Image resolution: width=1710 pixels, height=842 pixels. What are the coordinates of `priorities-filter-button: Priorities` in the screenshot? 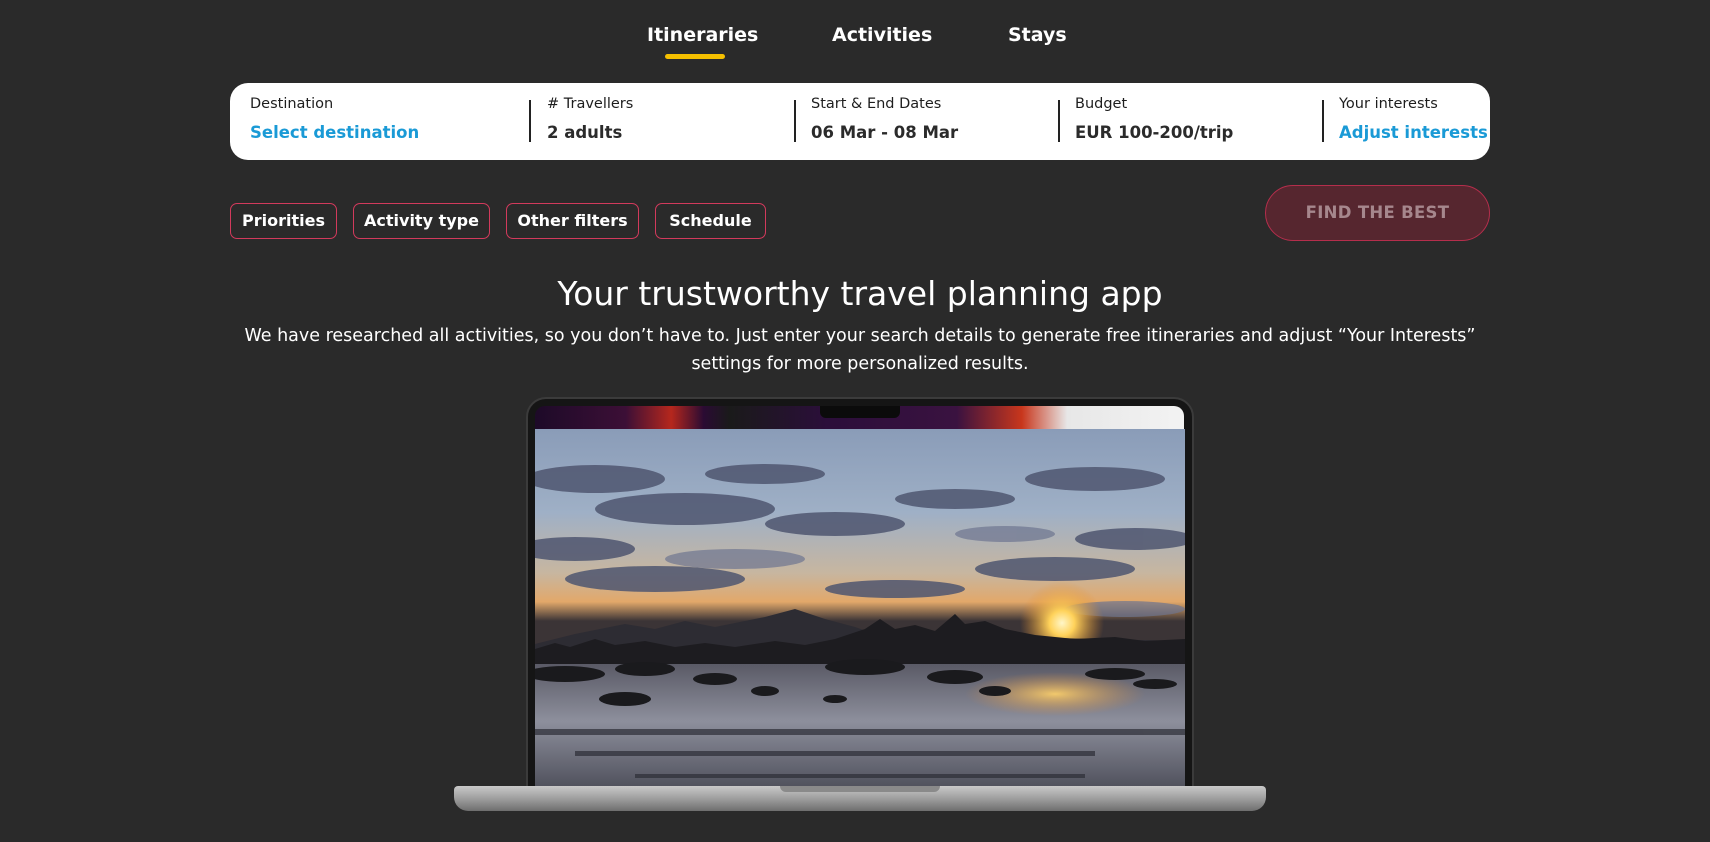 It's located at (283, 221).